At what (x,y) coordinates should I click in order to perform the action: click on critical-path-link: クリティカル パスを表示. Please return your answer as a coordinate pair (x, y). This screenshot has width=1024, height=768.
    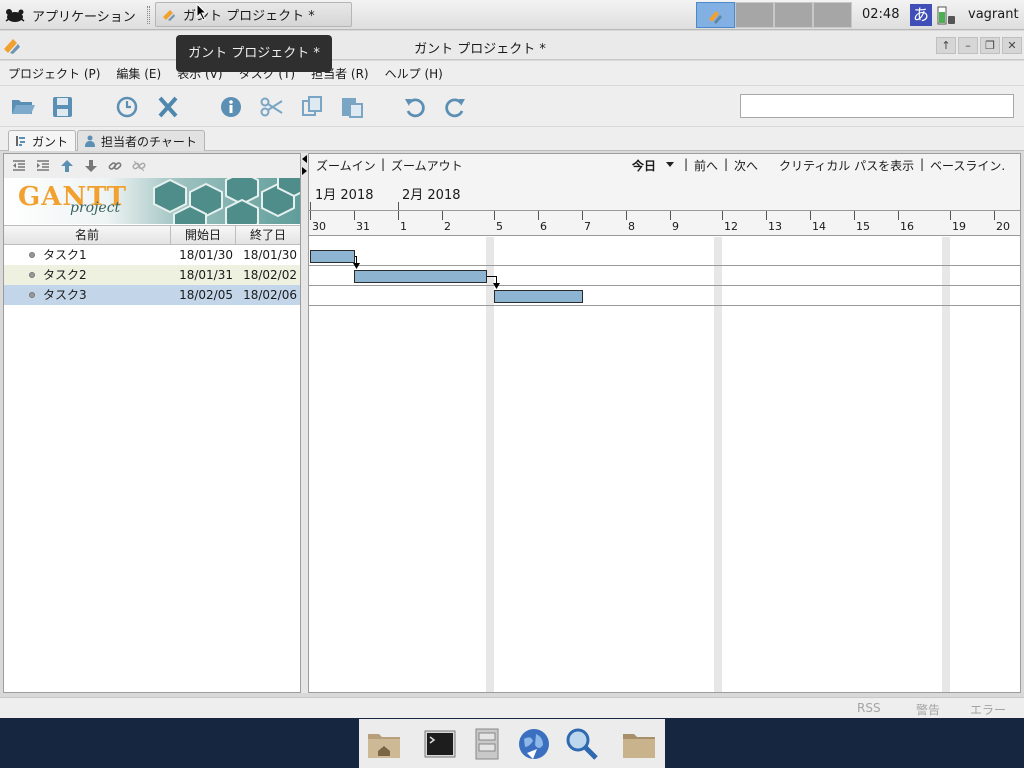
    Looking at the image, I should click on (846, 165).